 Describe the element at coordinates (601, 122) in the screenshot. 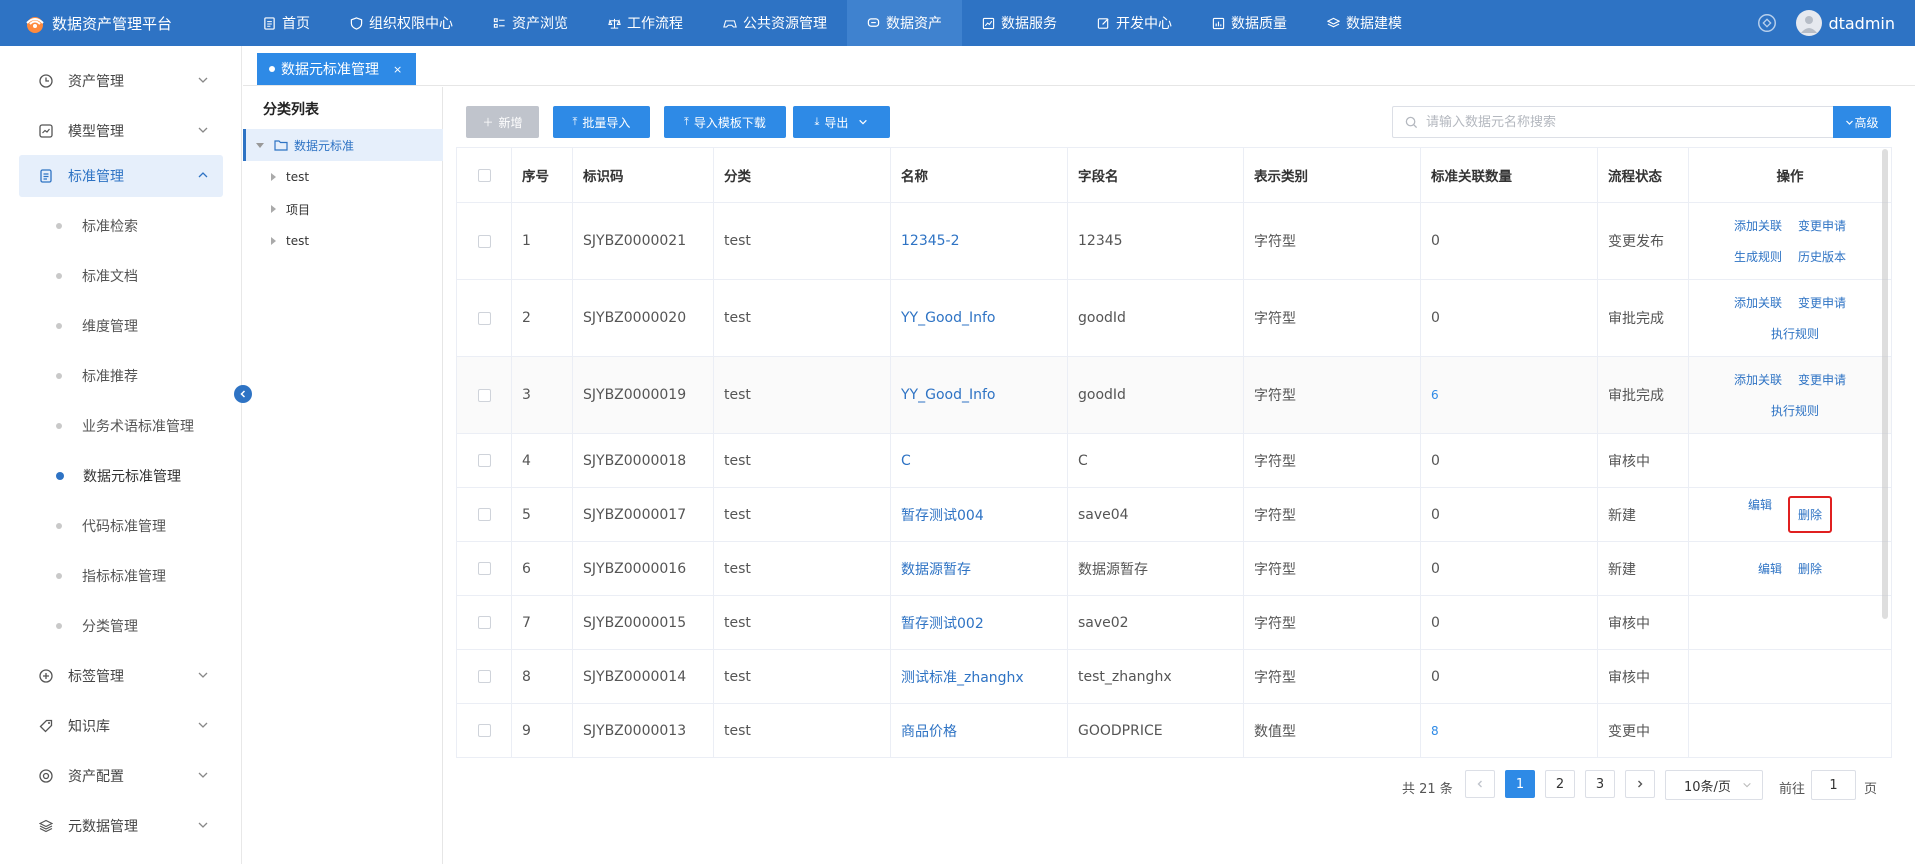

I see `batch-import-button: ⤒ 批量导入` at that location.